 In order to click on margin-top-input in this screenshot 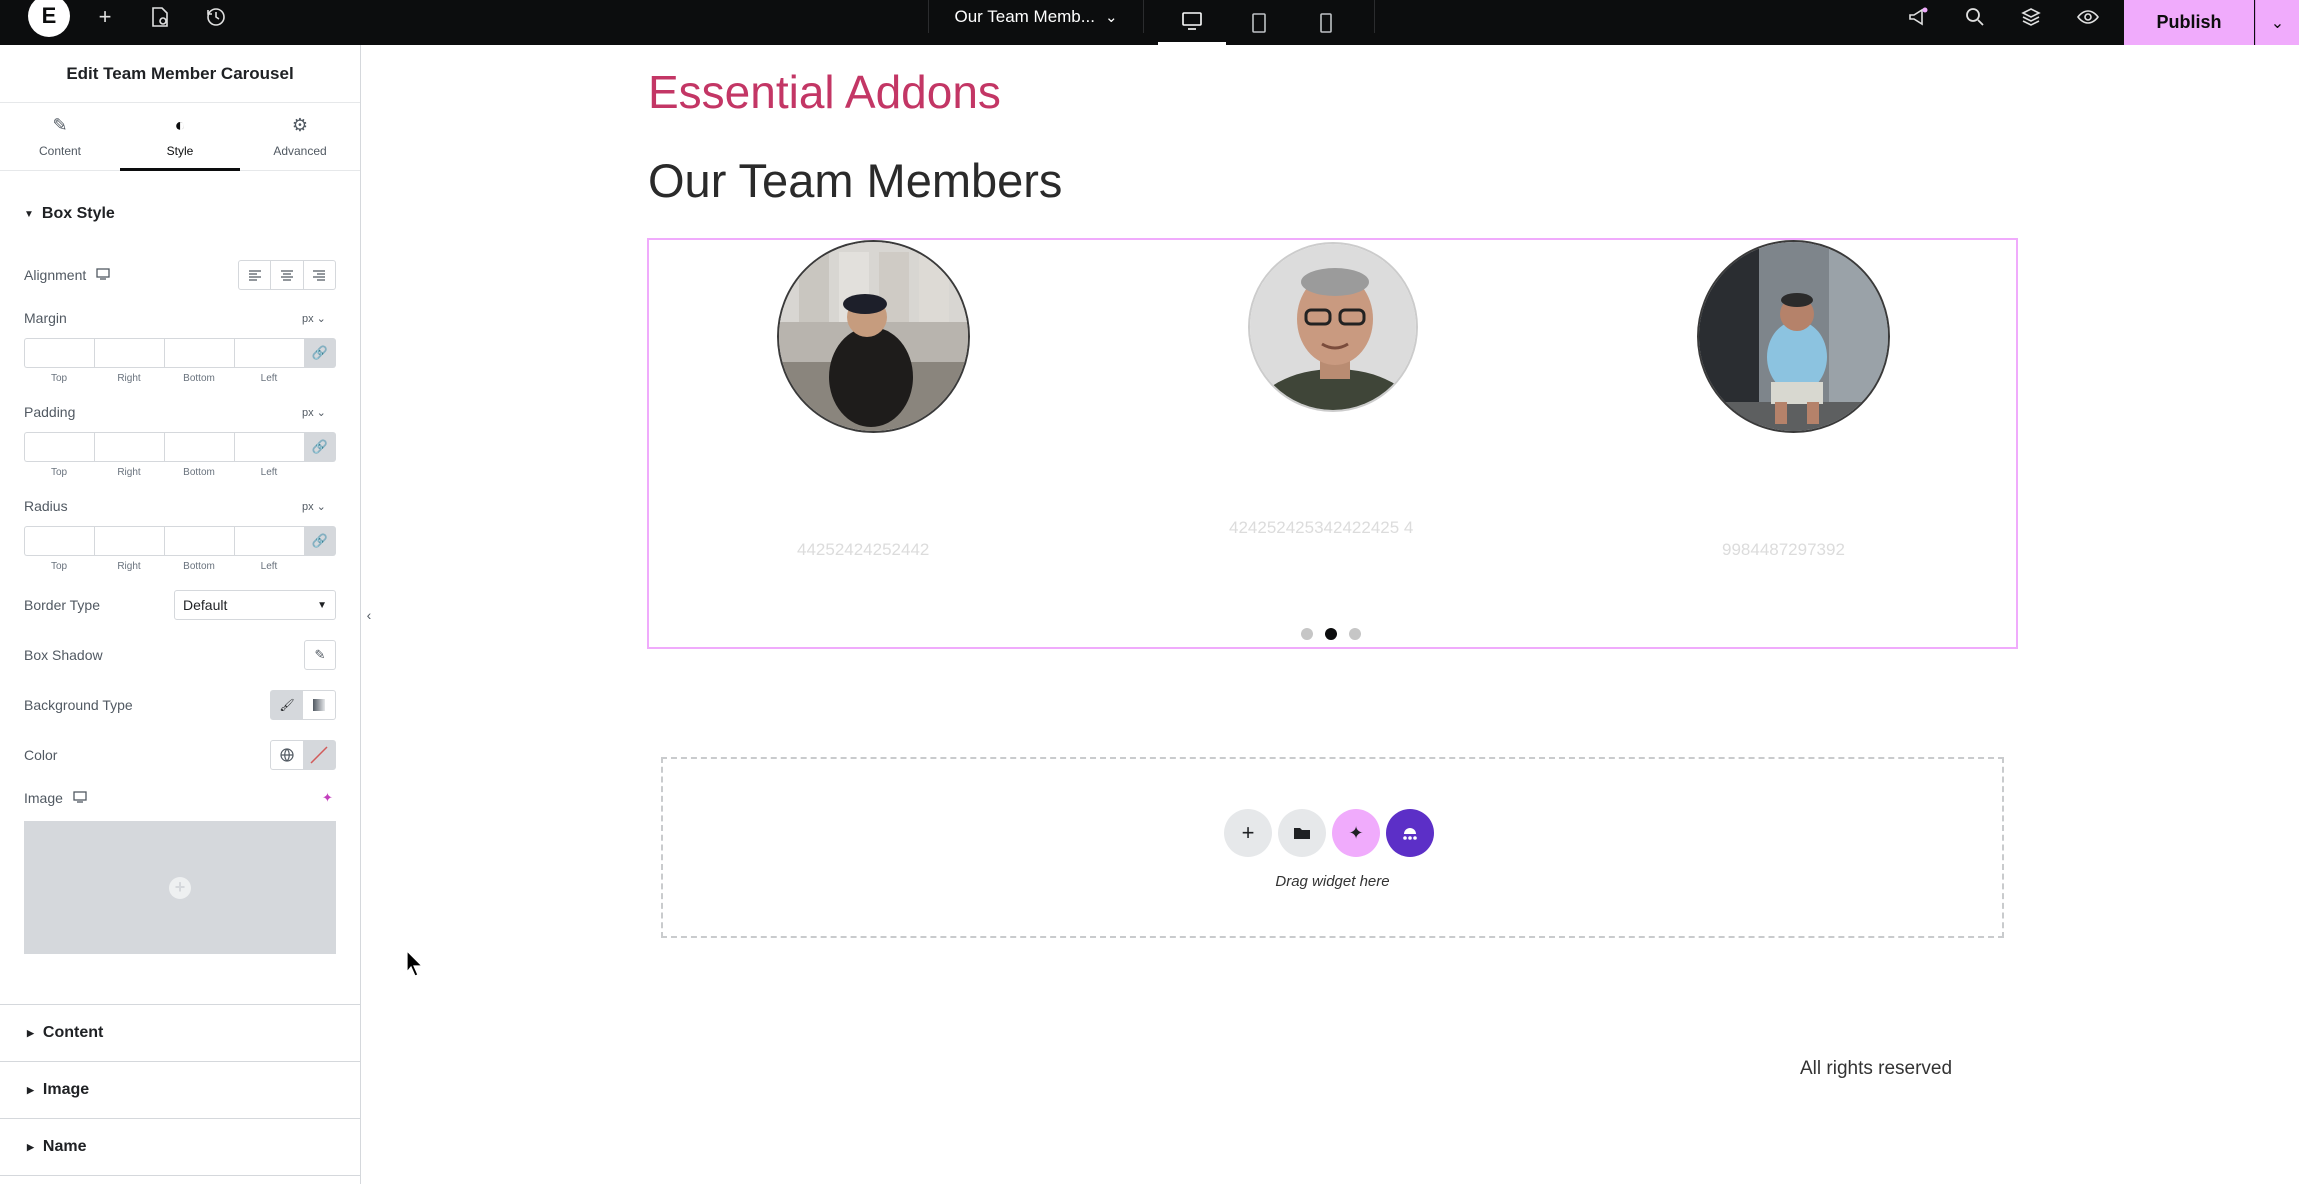, I will do `click(59, 353)`.